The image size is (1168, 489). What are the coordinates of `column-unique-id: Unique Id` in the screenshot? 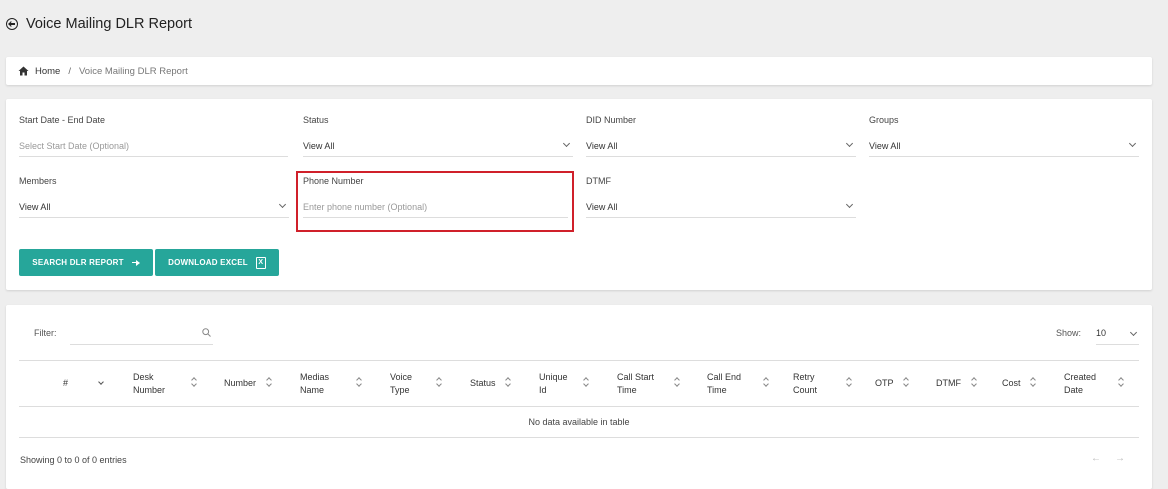 It's located at (553, 383).